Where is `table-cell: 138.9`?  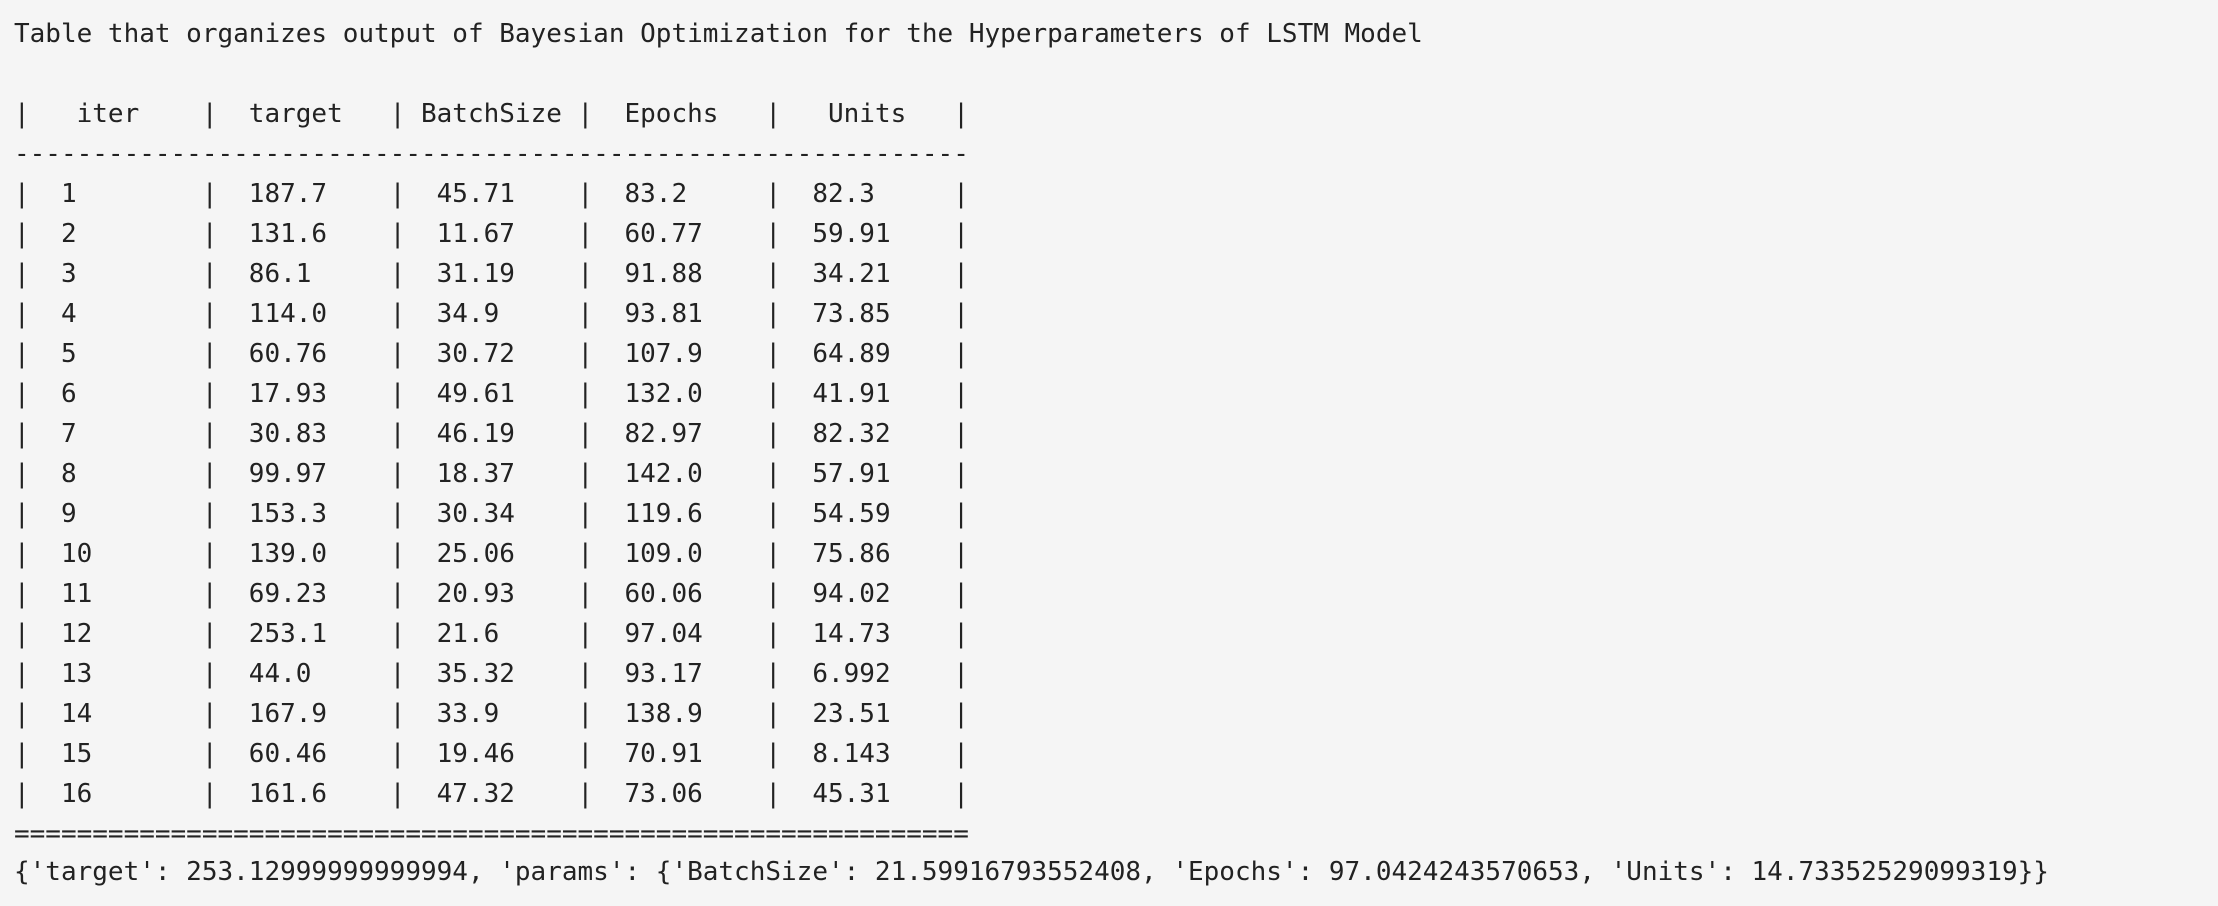
table-cell: 138.9 is located at coordinates (679, 714).